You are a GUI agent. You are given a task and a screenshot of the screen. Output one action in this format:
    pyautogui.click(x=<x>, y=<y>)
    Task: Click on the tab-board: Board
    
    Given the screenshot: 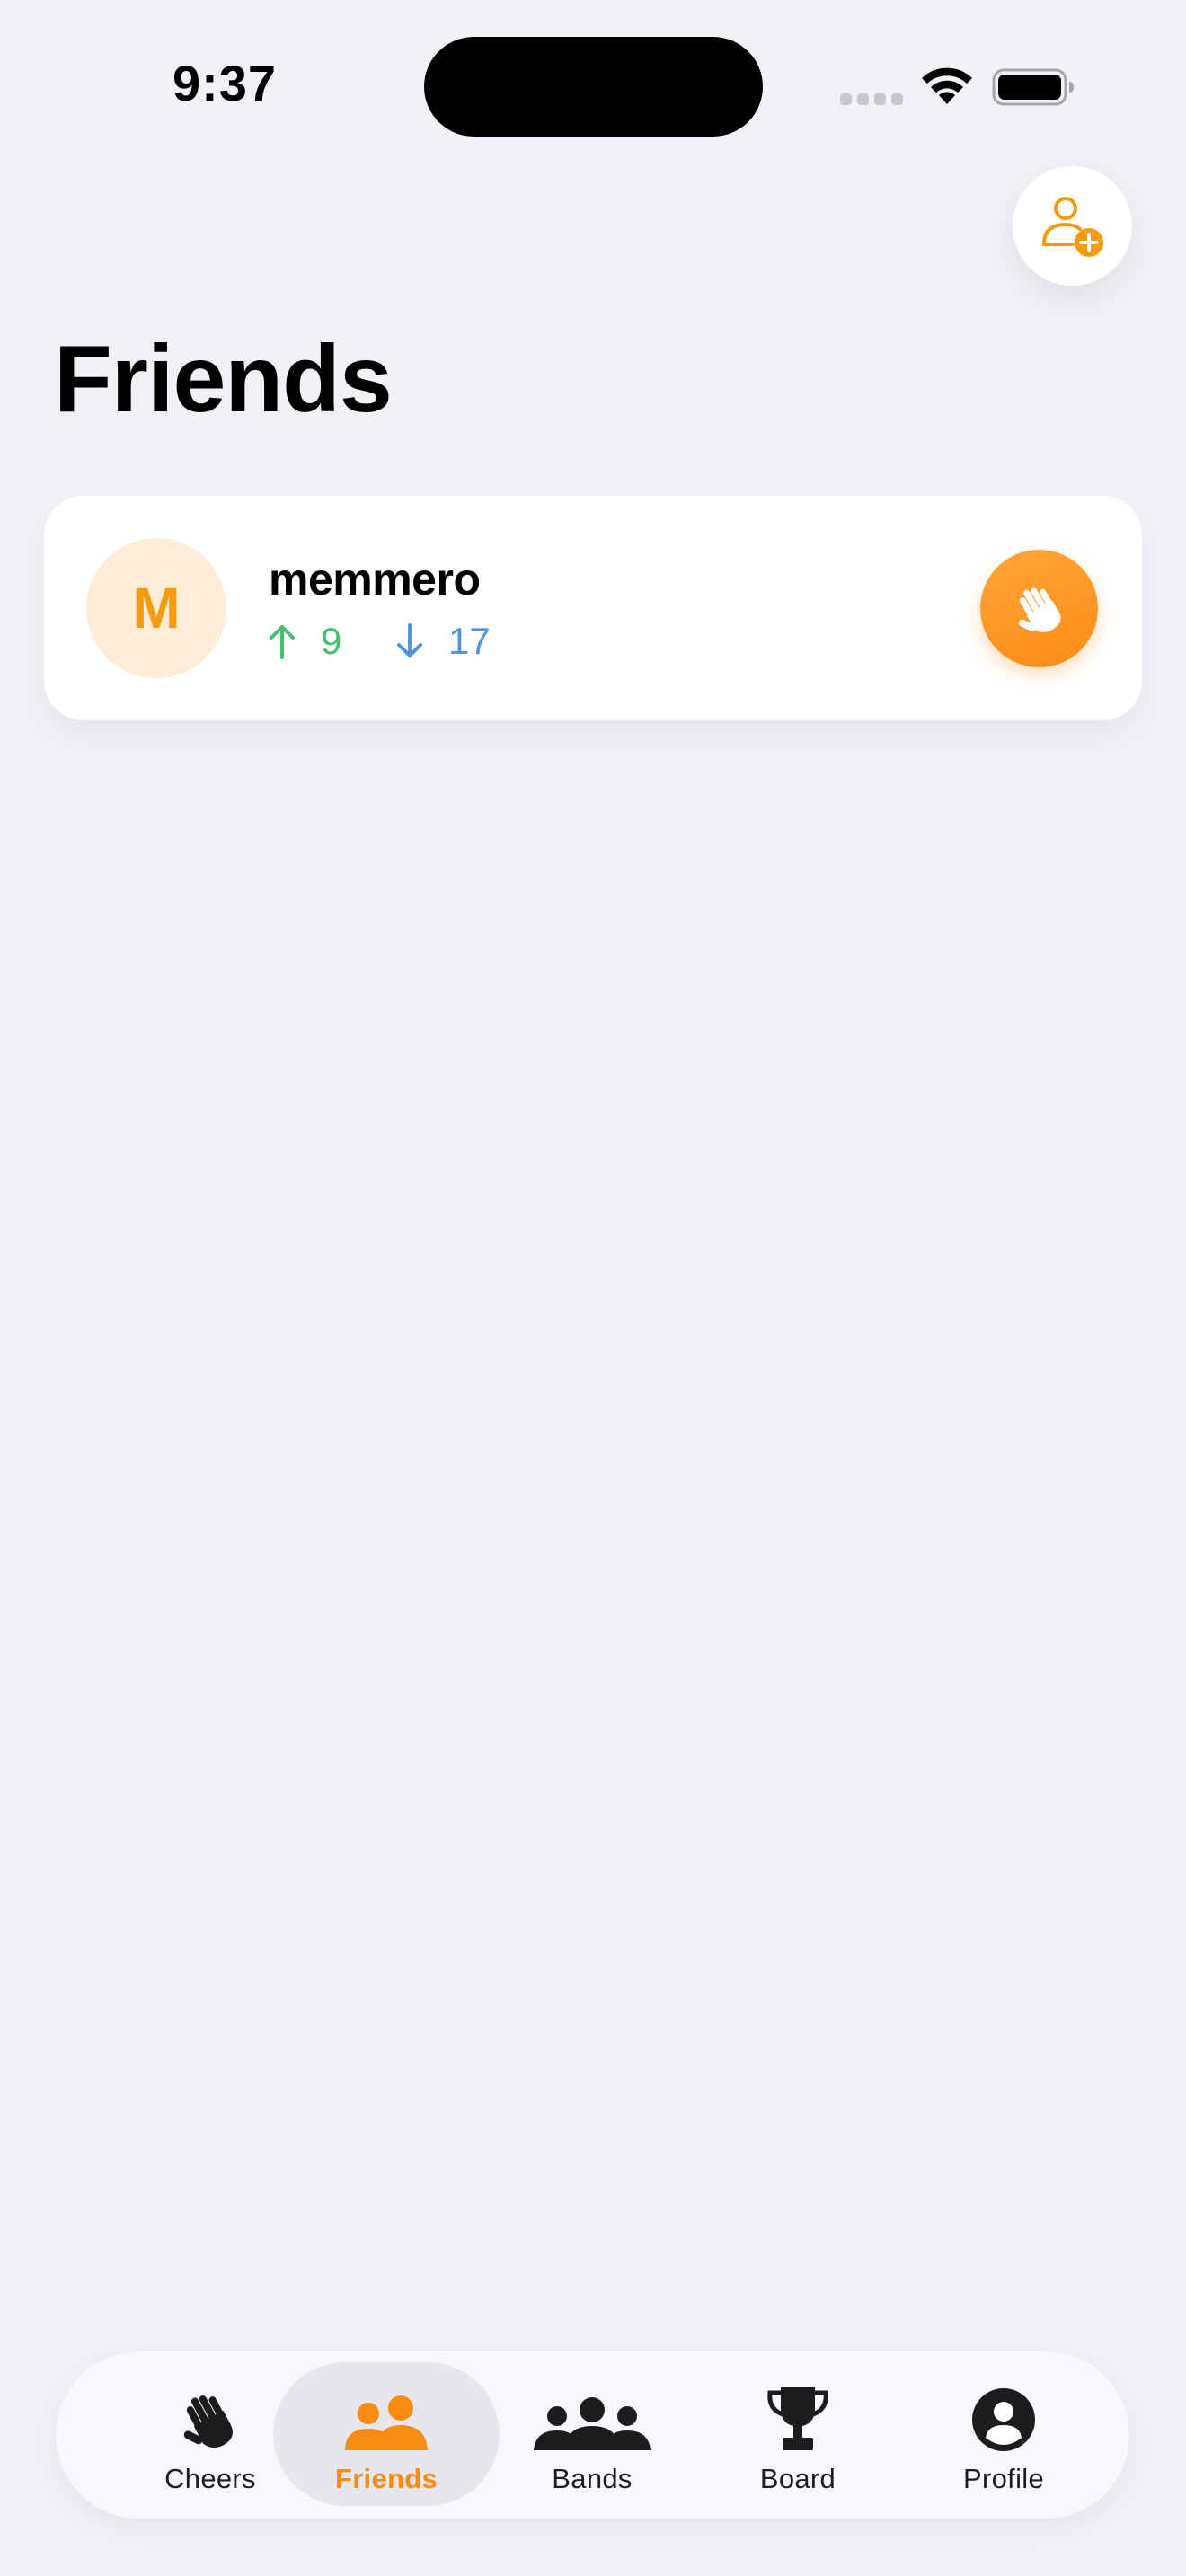 What is the action you would take?
    pyautogui.click(x=798, y=2435)
    